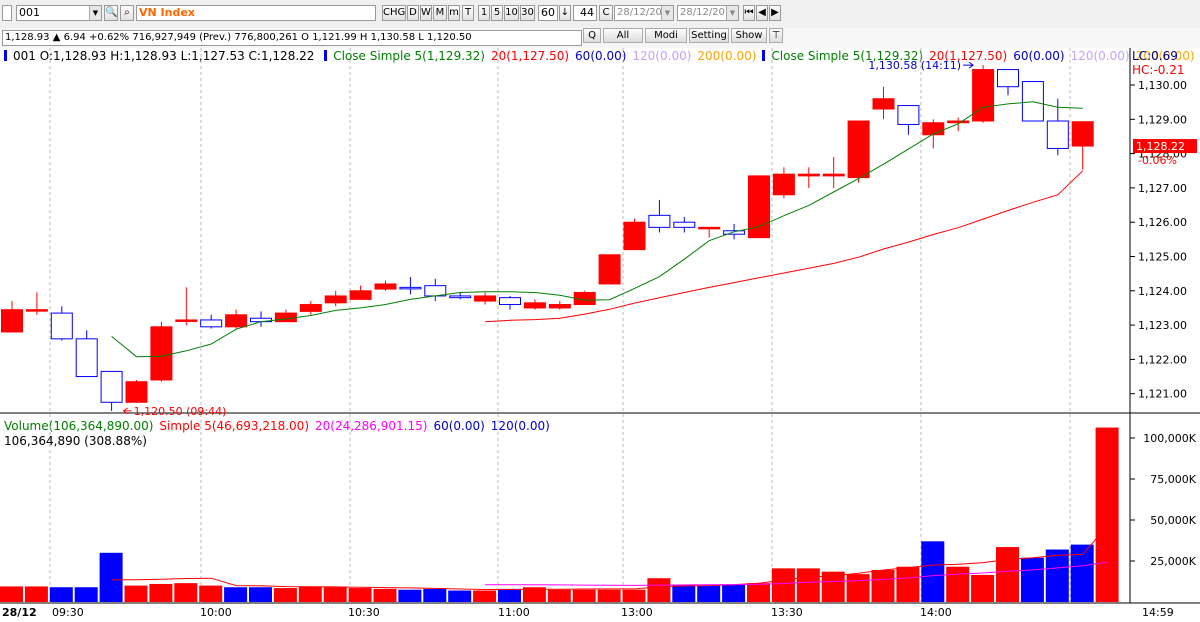 Image resolution: width=1200 pixels, height=622 pixels. What do you see at coordinates (775, 13) in the screenshot?
I see `next-page-icon: ▶` at bounding box center [775, 13].